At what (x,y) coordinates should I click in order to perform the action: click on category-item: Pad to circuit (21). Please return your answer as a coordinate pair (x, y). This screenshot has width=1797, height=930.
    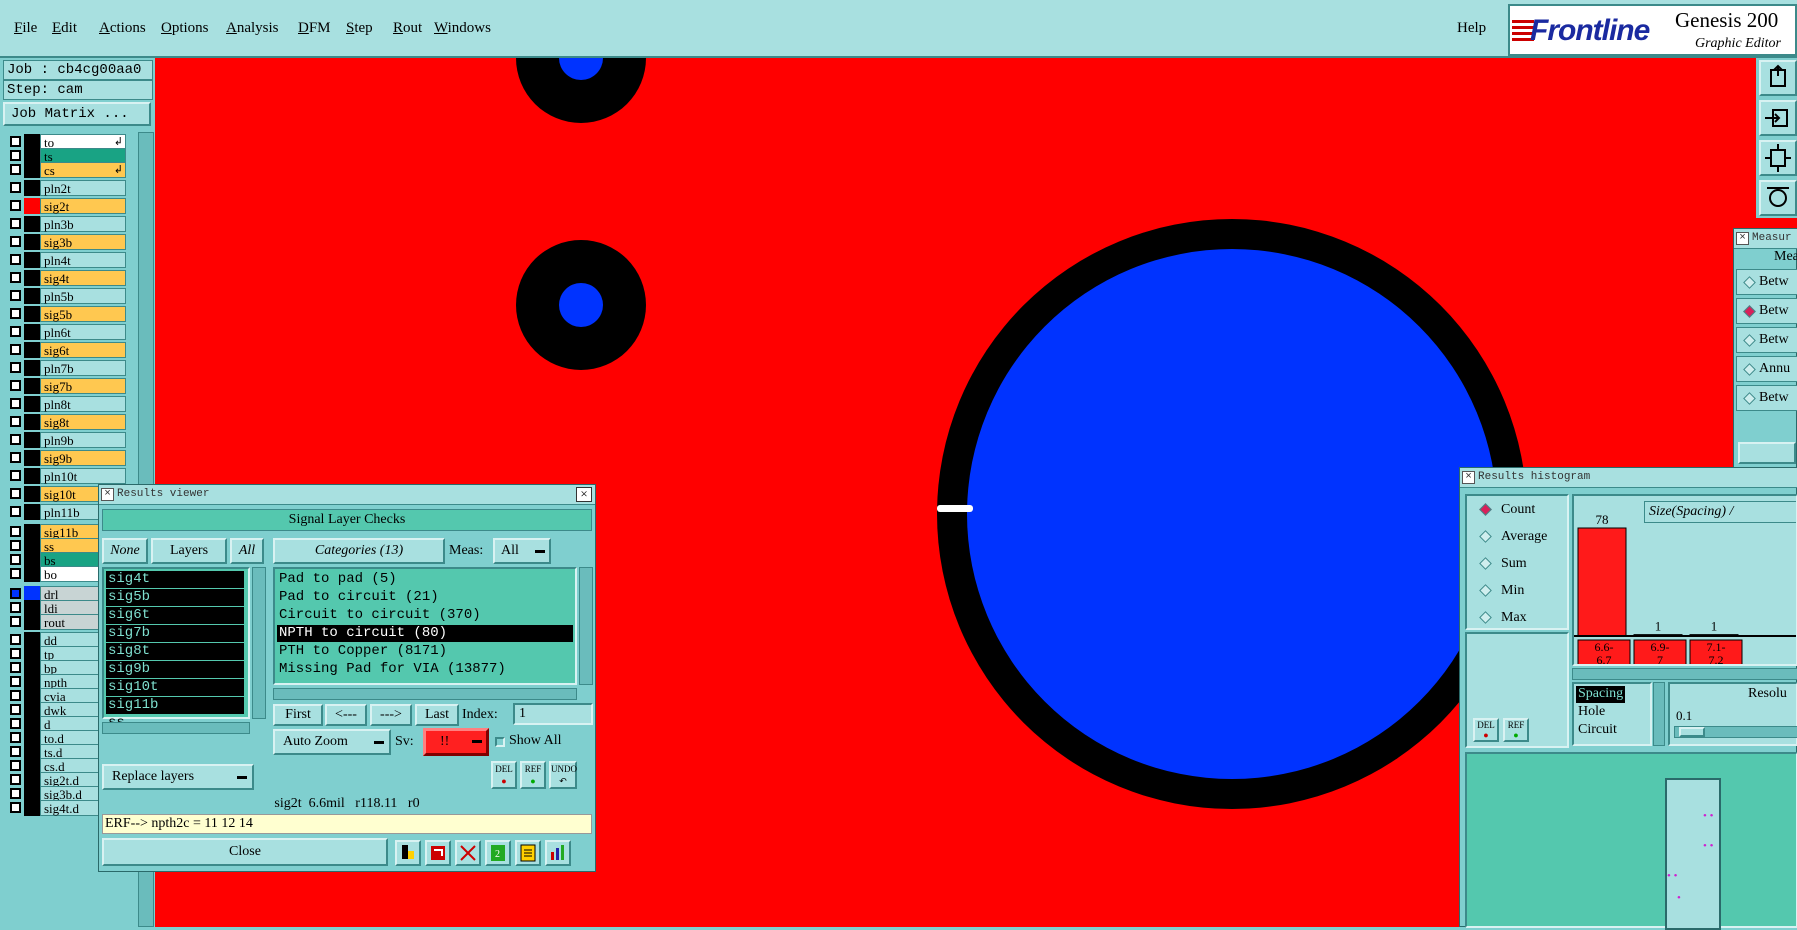
    Looking at the image, I should click on (425, 597).